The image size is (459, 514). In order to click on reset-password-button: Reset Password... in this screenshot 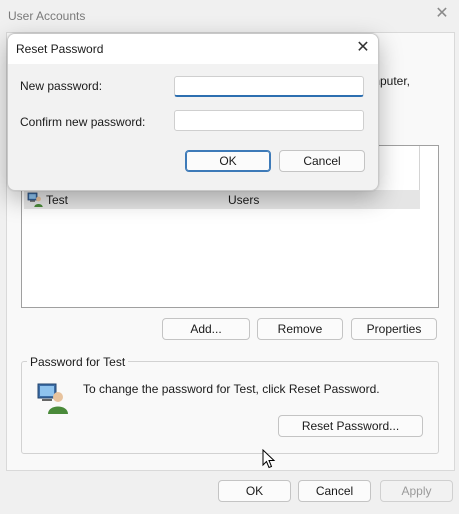, I will do `click(350, 426)`.